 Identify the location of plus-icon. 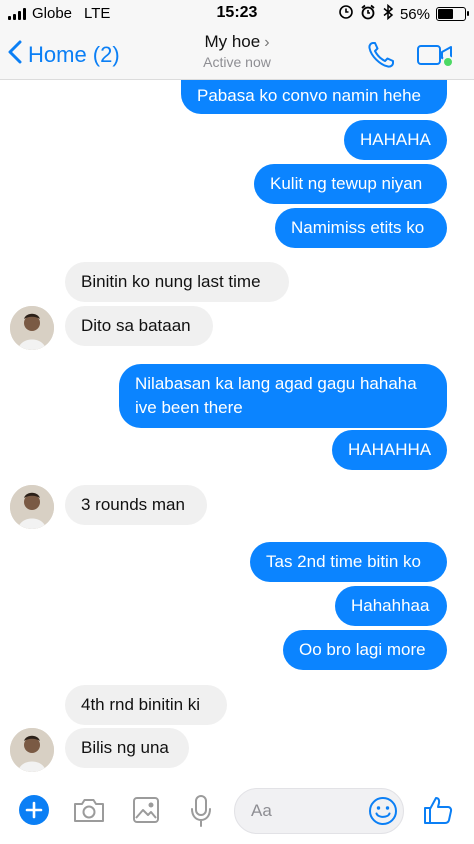
(34, 810).